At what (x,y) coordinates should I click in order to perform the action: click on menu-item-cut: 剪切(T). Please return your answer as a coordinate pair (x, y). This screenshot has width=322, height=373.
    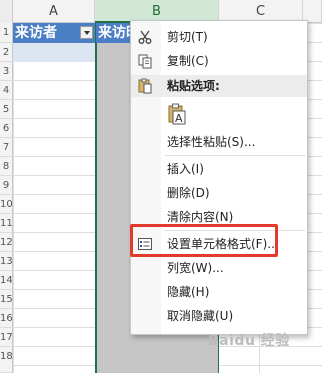
    Looking at the image, I should click on (219, 37).